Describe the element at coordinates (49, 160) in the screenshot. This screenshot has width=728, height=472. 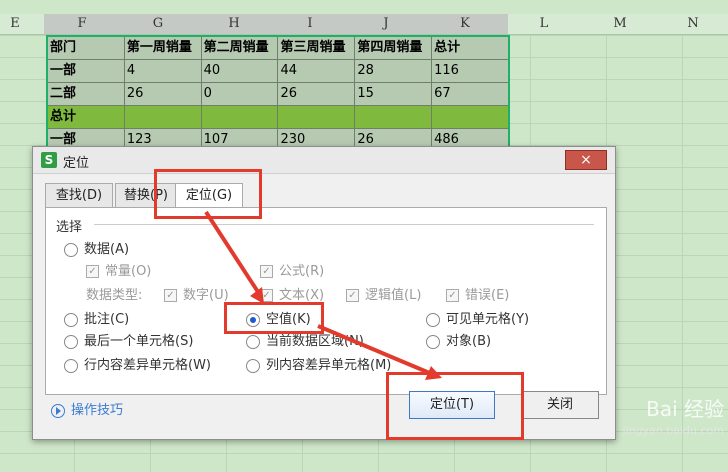
I see `wps-logo-icon: S` at that location.